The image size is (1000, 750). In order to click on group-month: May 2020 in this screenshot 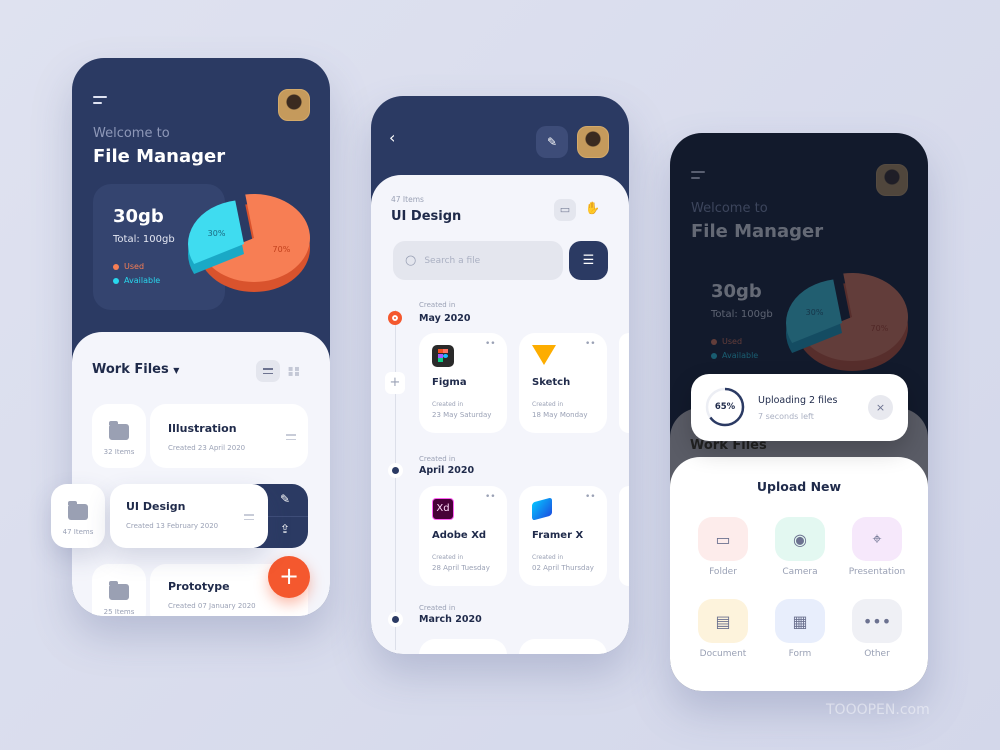, I will do `click(445, 318)`.